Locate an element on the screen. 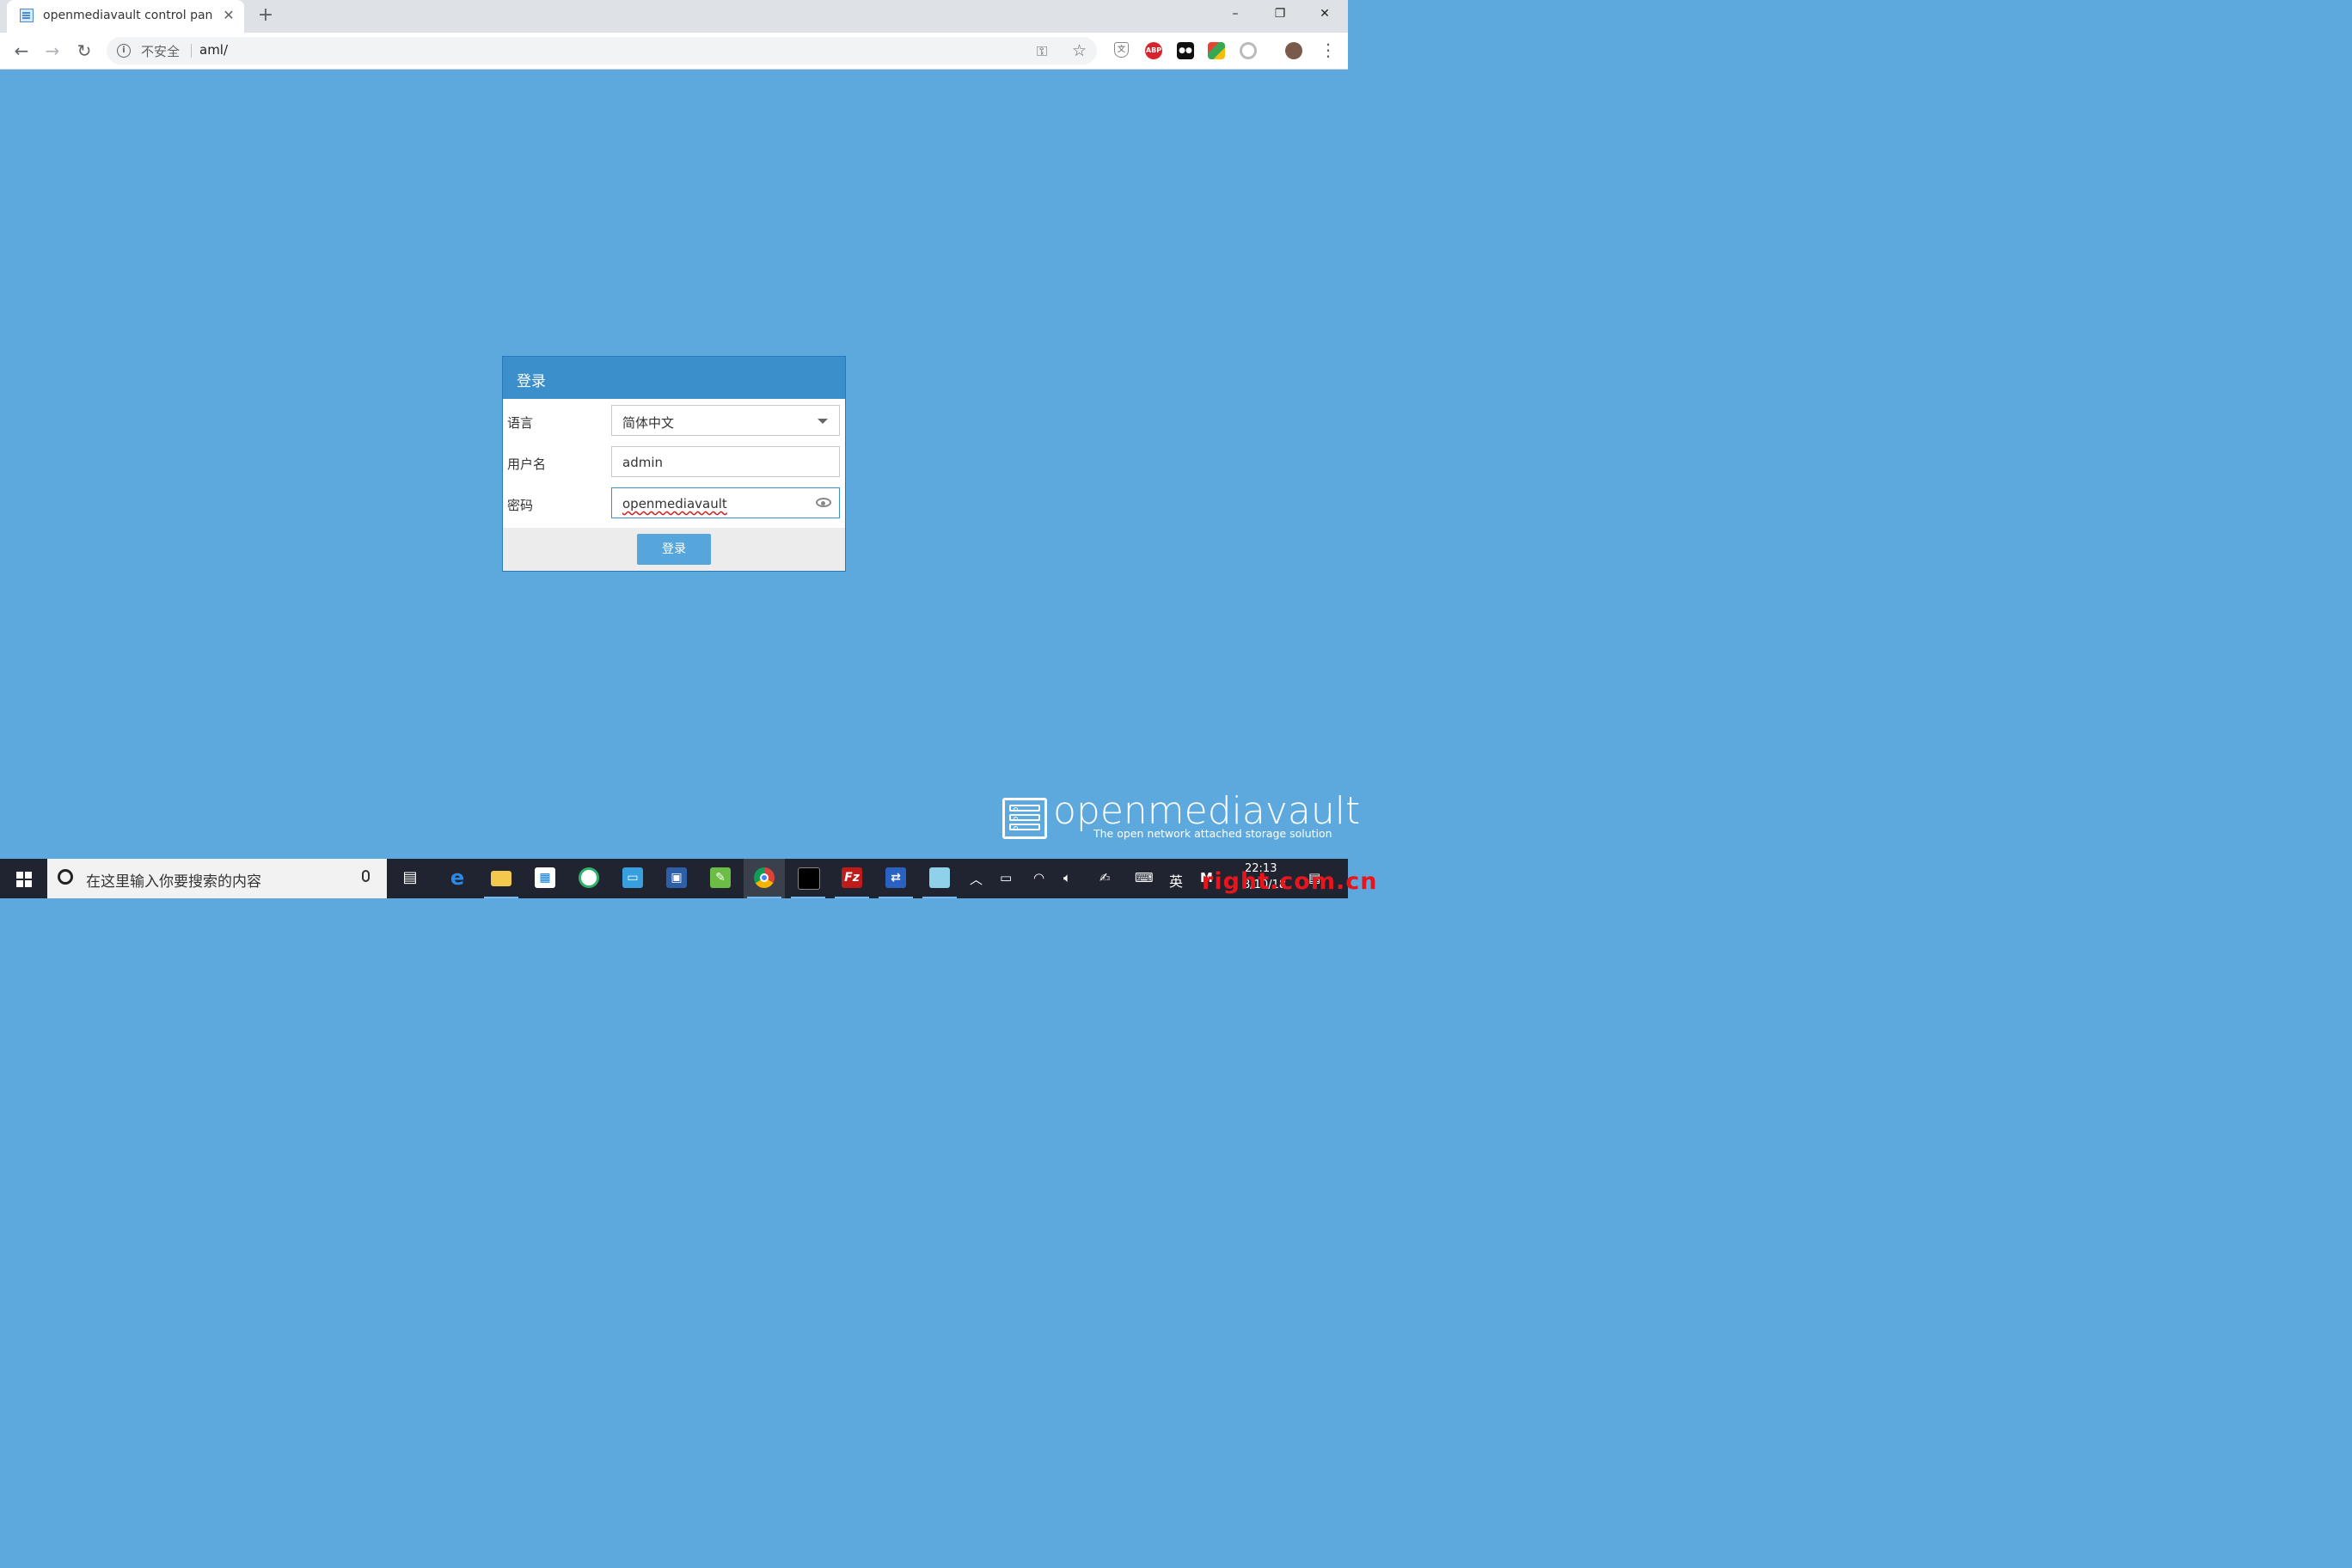 The image size is (2352, 1568). taskbar-app-image: ✎ is located at coordinates (720, 878).